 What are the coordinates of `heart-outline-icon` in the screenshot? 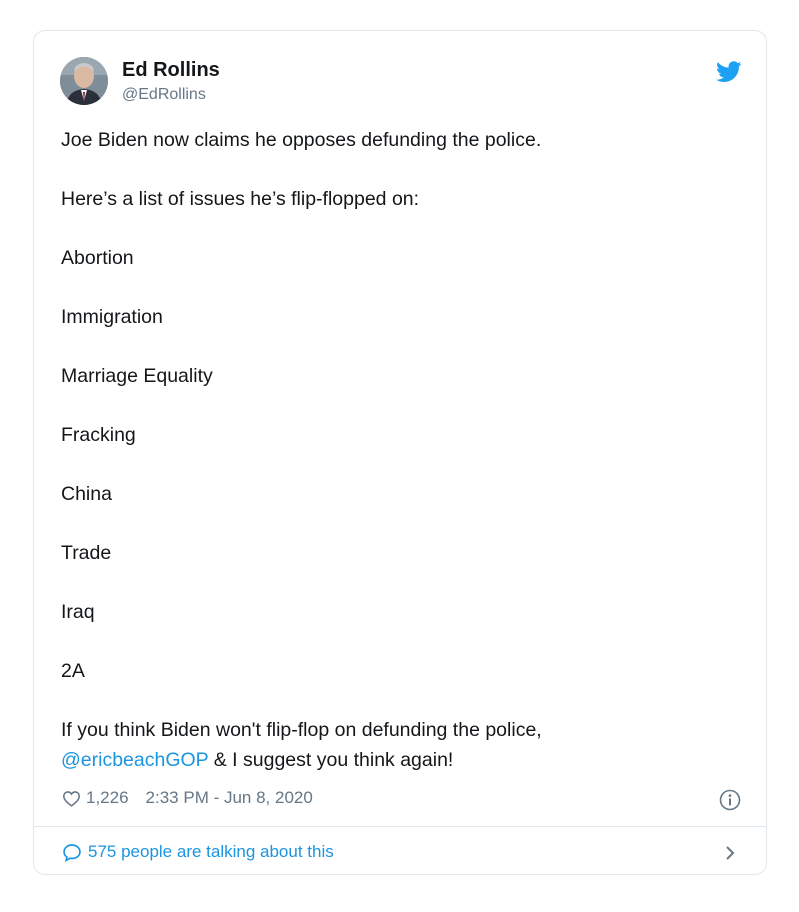 It's located at (71, 798).